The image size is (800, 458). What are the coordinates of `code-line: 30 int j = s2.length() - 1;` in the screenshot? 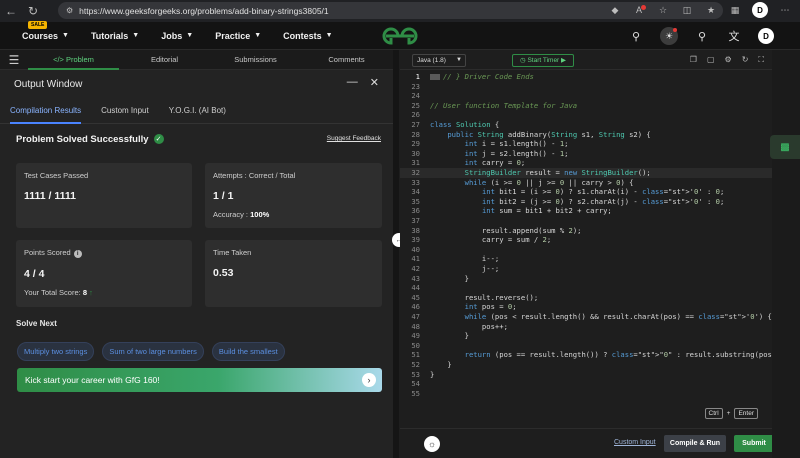 It's located at (586, 154).